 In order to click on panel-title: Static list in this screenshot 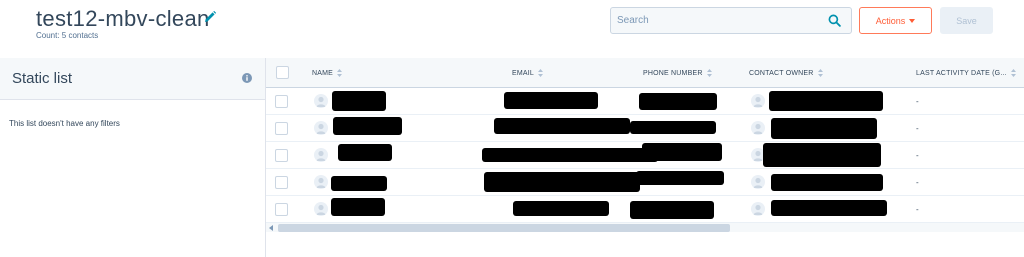, I will do `click(42, 78)`.